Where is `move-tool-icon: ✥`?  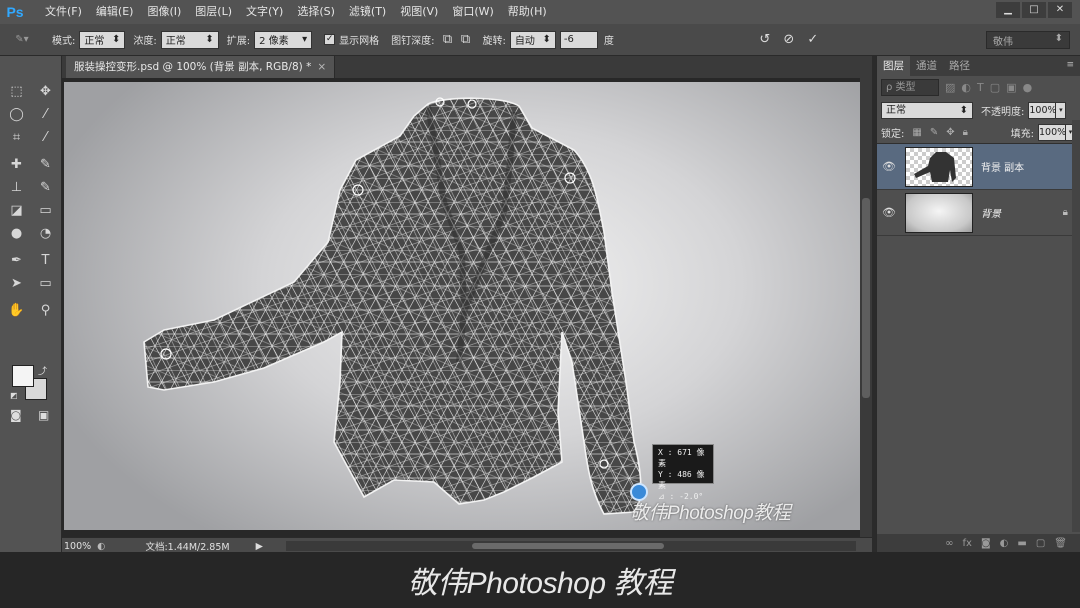 move-tool-icon: ✥ is located at coordinates (45, 91).